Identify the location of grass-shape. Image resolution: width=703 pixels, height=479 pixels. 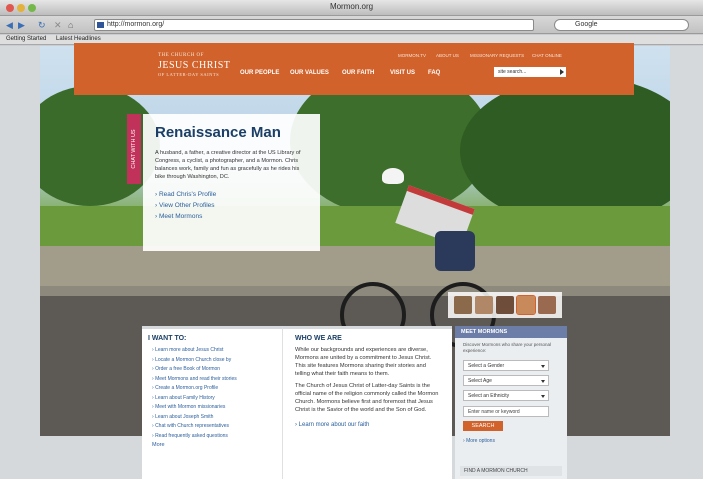
(355, 226).